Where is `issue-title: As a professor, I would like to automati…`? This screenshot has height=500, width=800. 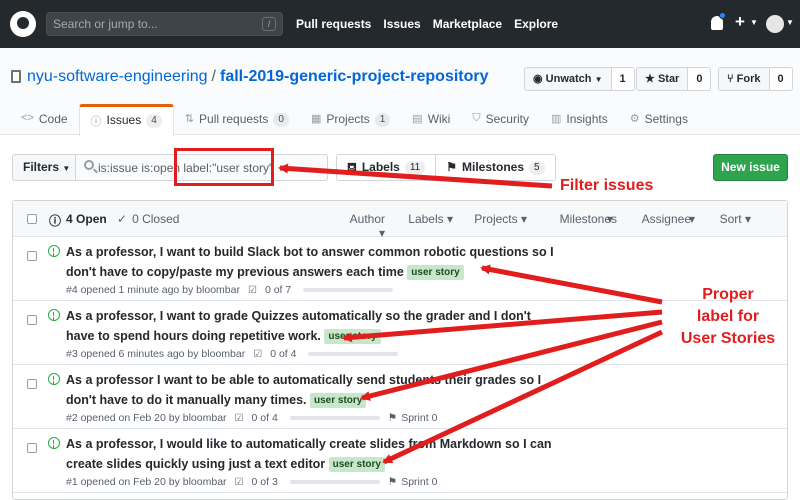 issue-title: As a professor, I would like to automati… is located at coordinates (311, 454).